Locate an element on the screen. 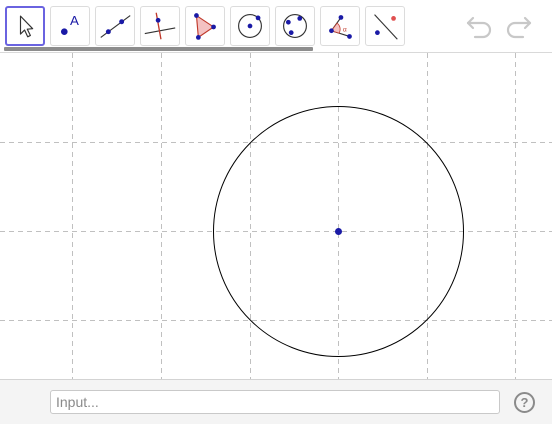  perpendicular-line-tool-button is located at coordinates (160, 26).